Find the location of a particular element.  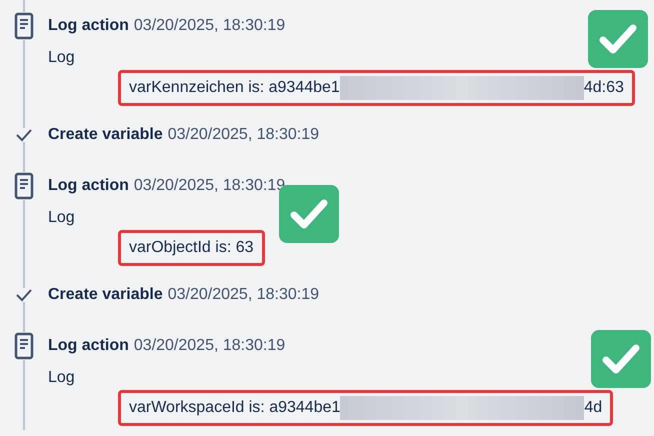

log-value: varObjectId is: 63 is located at coordinates (191, 248).